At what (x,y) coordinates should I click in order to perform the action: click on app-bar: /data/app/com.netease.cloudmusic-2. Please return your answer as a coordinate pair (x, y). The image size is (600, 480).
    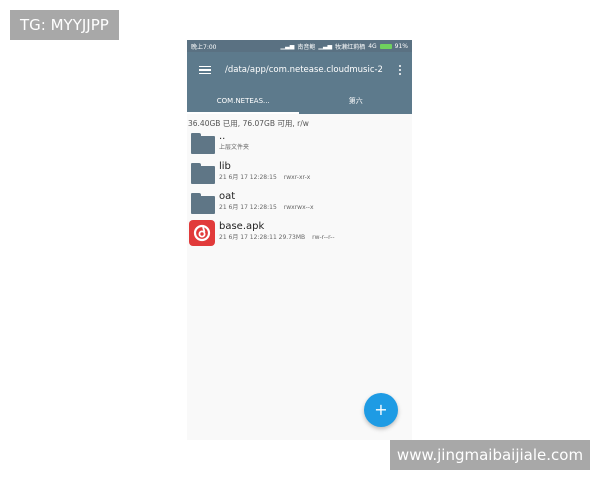
    Looking at the image, I should click on (299, 70).